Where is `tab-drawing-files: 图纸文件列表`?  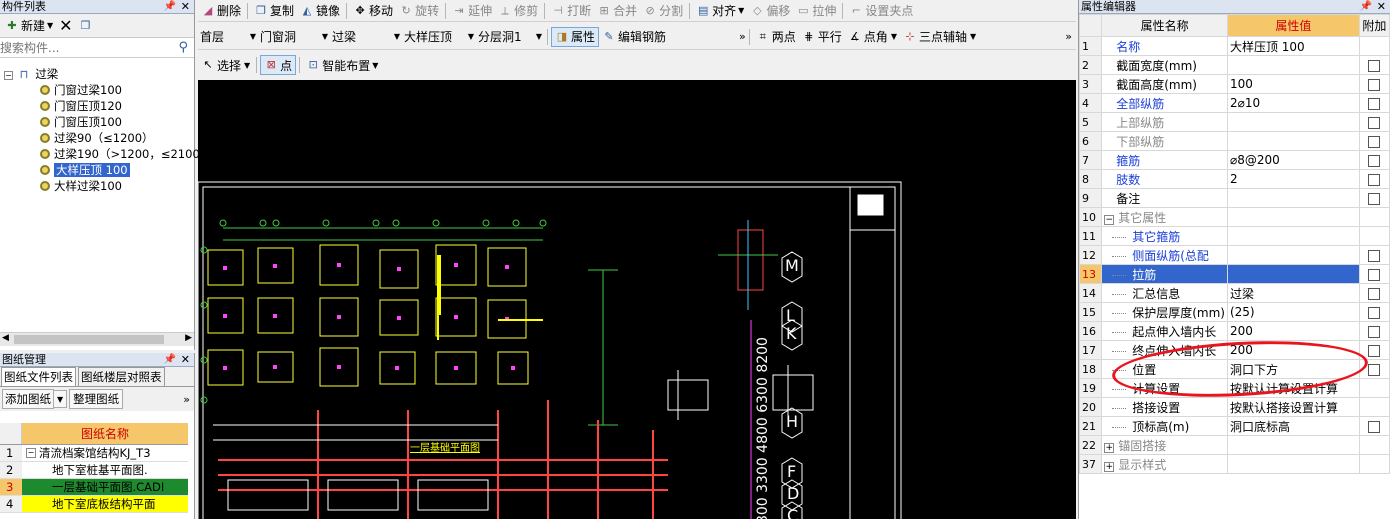
tab-drawing-files: 图纸文件列表 is located at coordinates (38, 376).